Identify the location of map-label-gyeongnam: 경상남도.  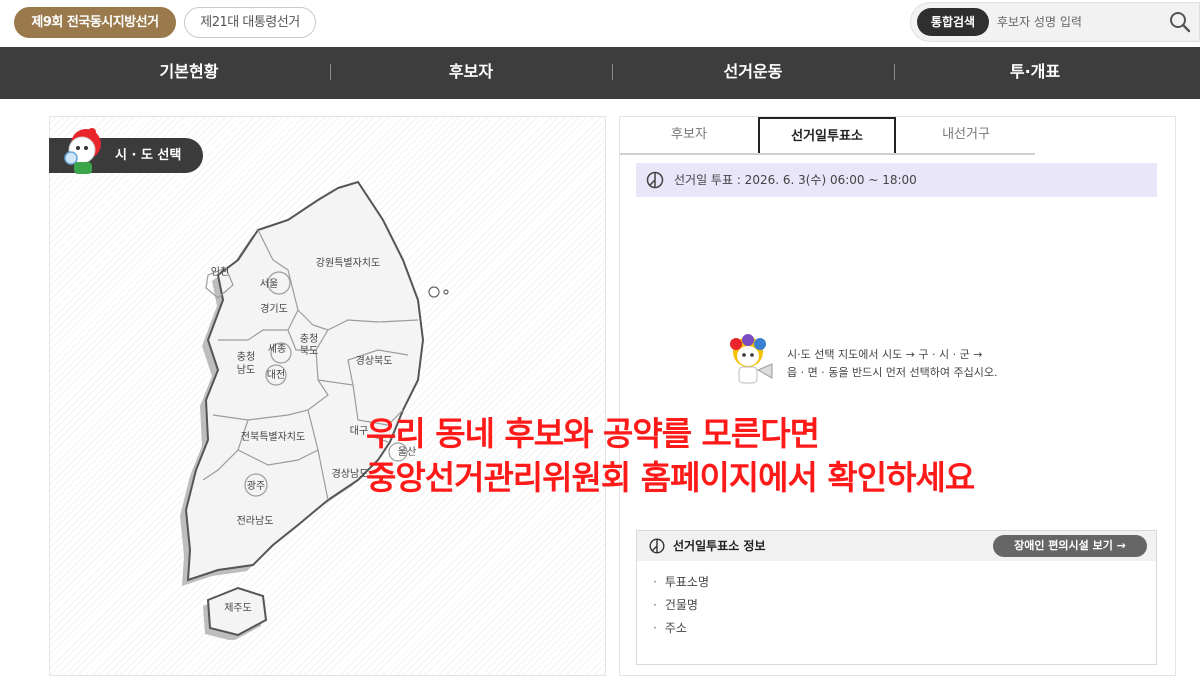
(350, 473).